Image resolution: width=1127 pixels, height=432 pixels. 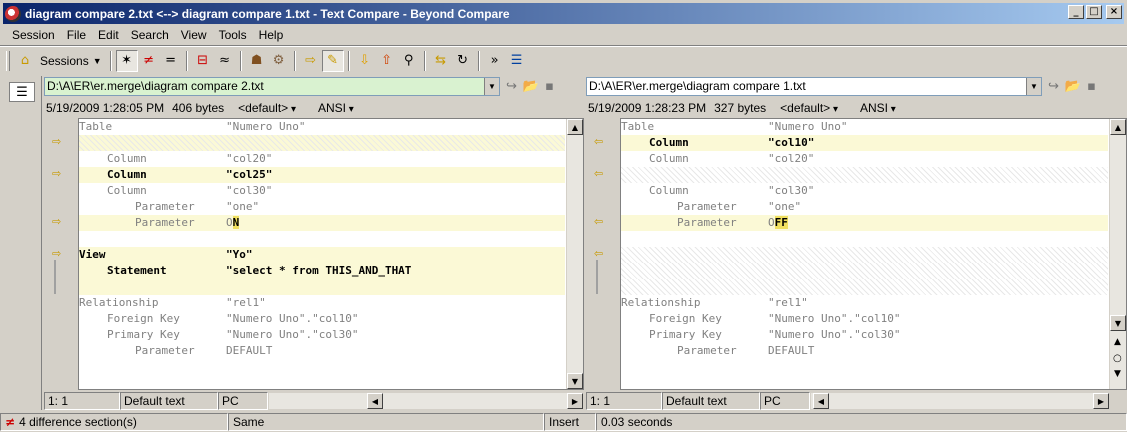 What do you see at coordinates (624, 401) in the screenshot?
I see `right-cursor-position: 1` at bounding box center [624, 401].